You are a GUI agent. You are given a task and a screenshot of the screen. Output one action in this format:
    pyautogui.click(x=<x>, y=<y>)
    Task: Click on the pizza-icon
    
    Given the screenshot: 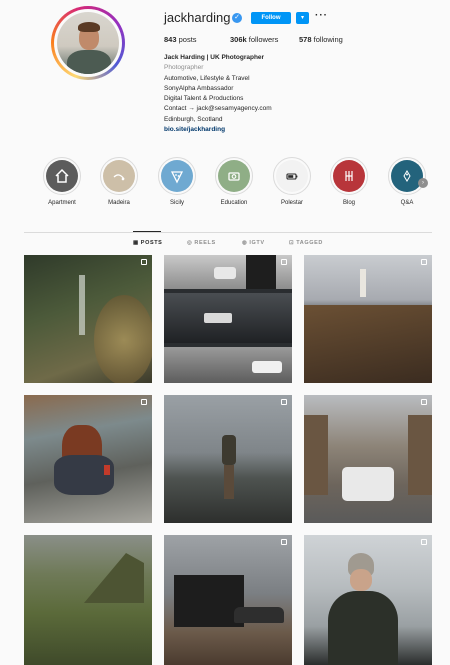 What is the action you would take?
    pyautogui.click(x=177, y=176)
    